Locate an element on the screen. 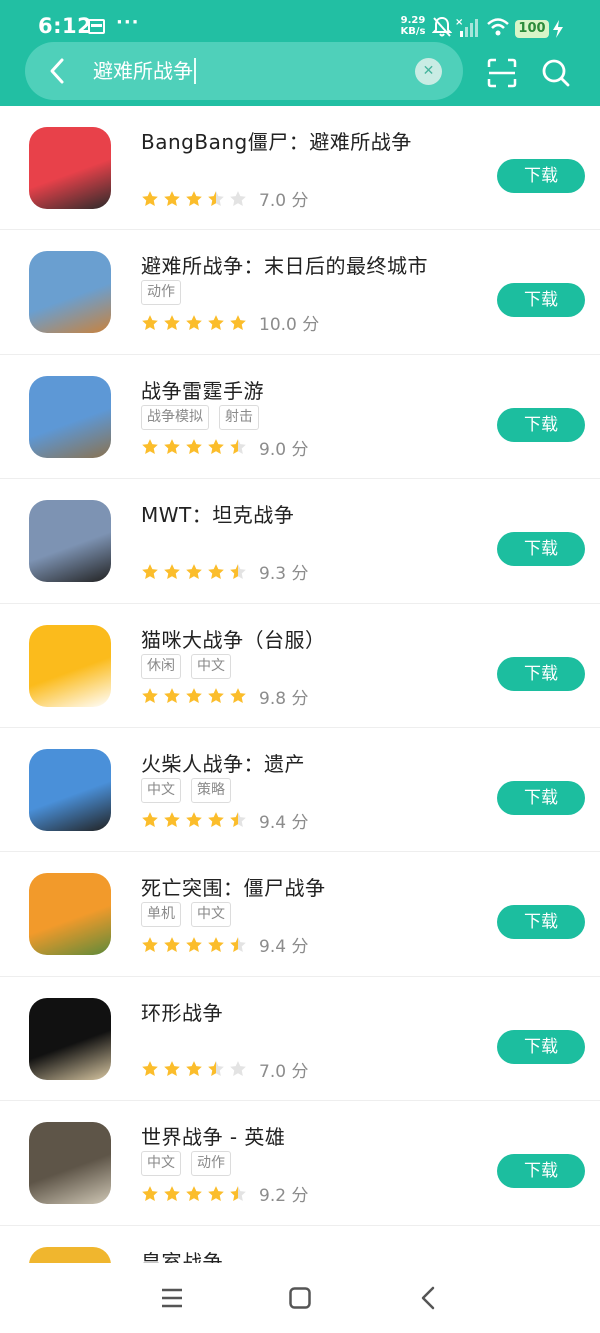  app-list-item: 火柴人战争：遗产 中文 策略 9.4 分 下载 is located at coordinates (300, 790).